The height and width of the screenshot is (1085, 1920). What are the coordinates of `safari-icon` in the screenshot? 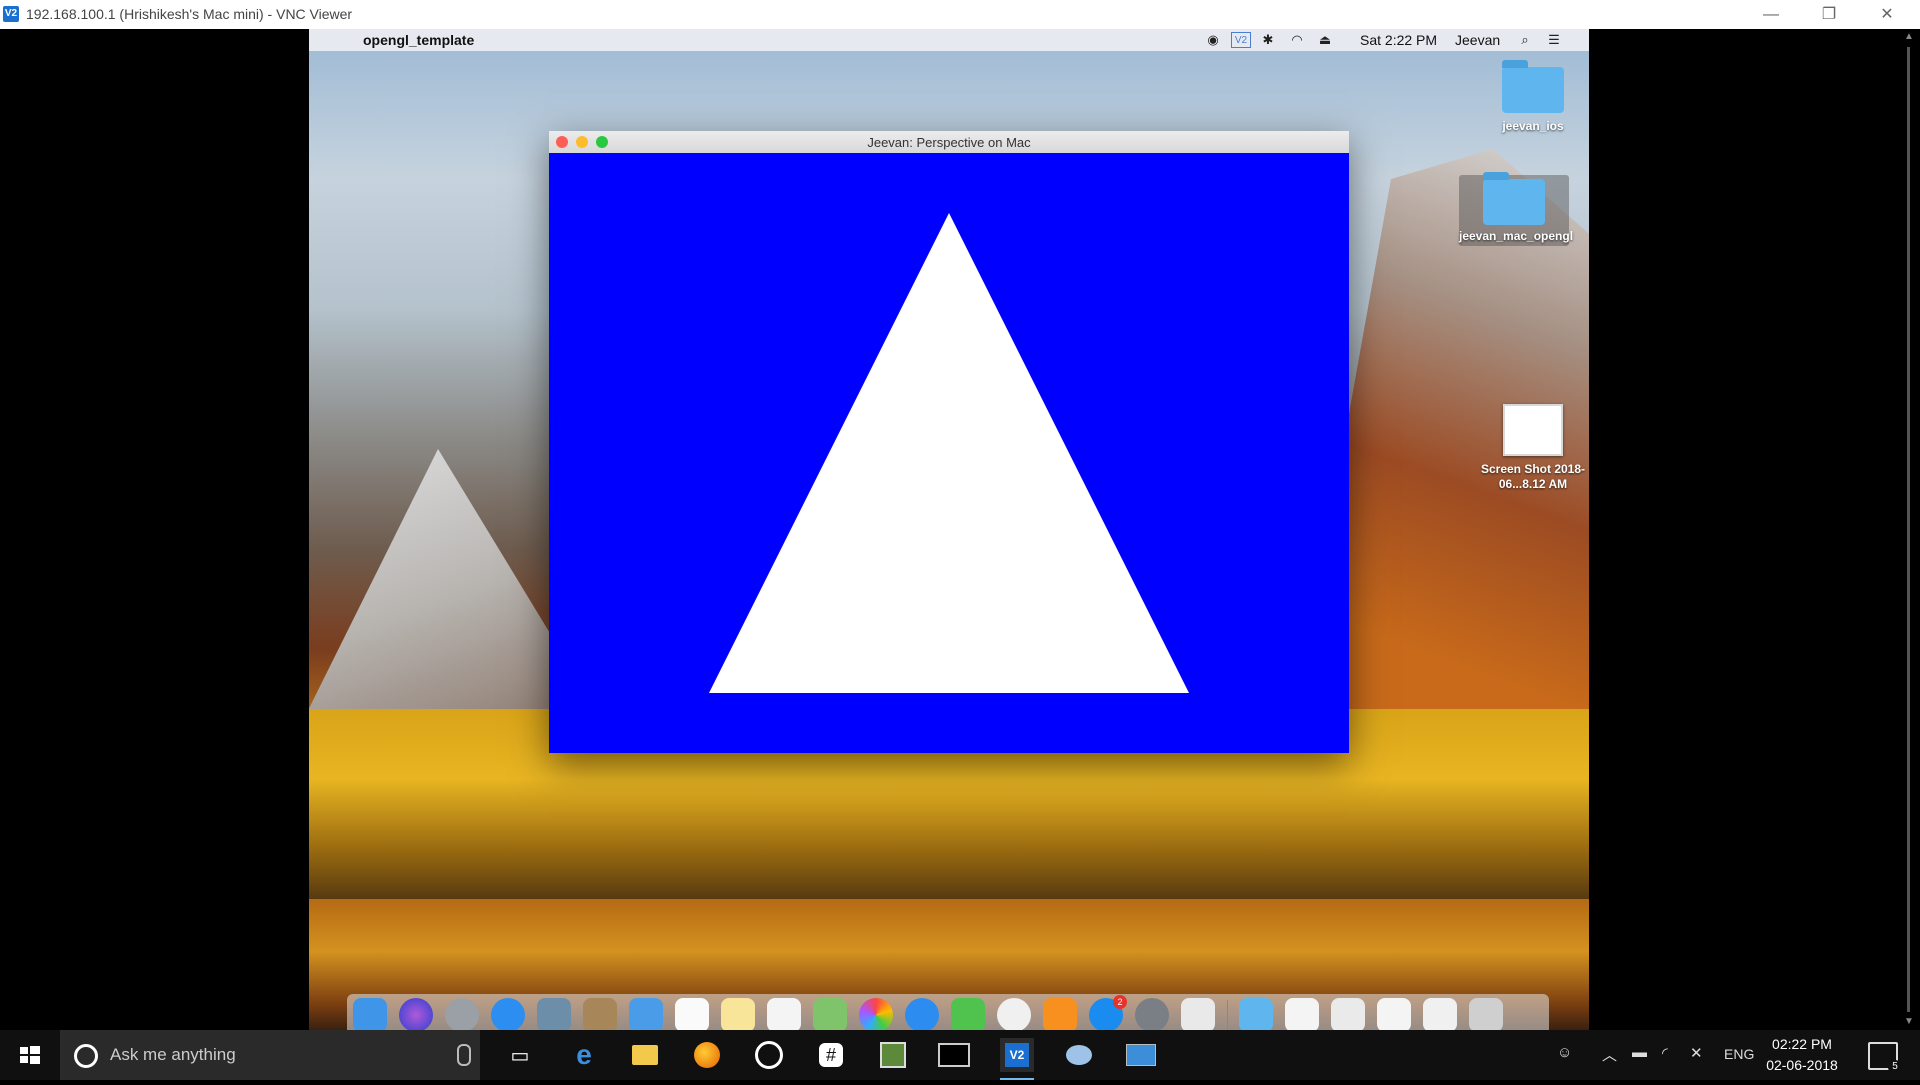 It's located at (508, 1014).